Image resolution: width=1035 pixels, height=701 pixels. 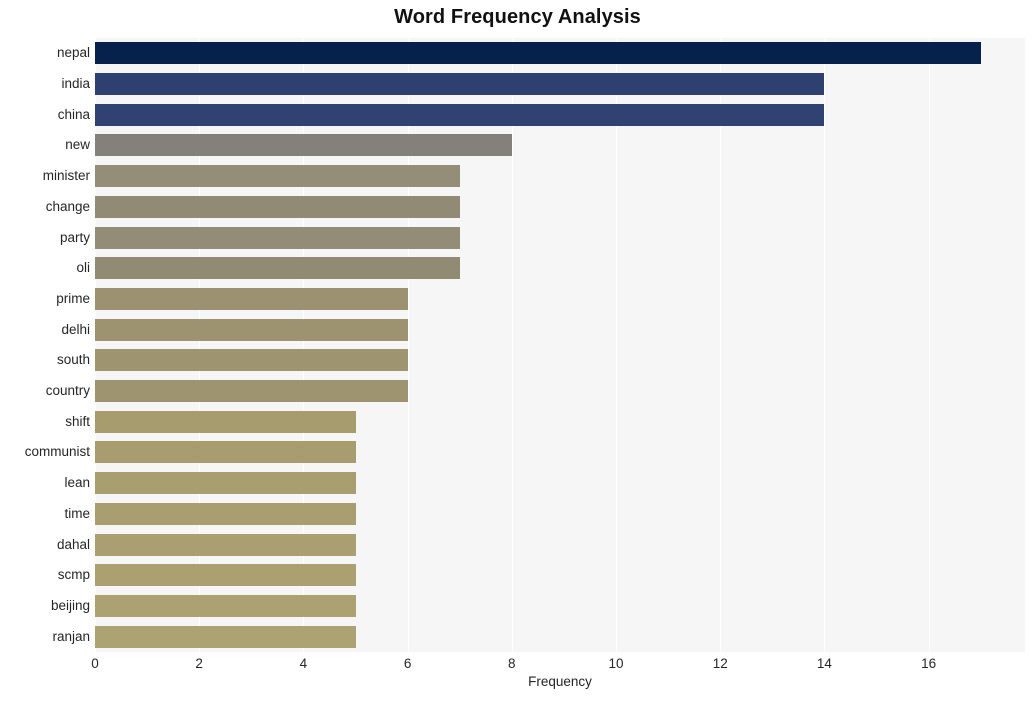 I want to click on x-axis-tick-label: 4, so click(x=303, y=663).